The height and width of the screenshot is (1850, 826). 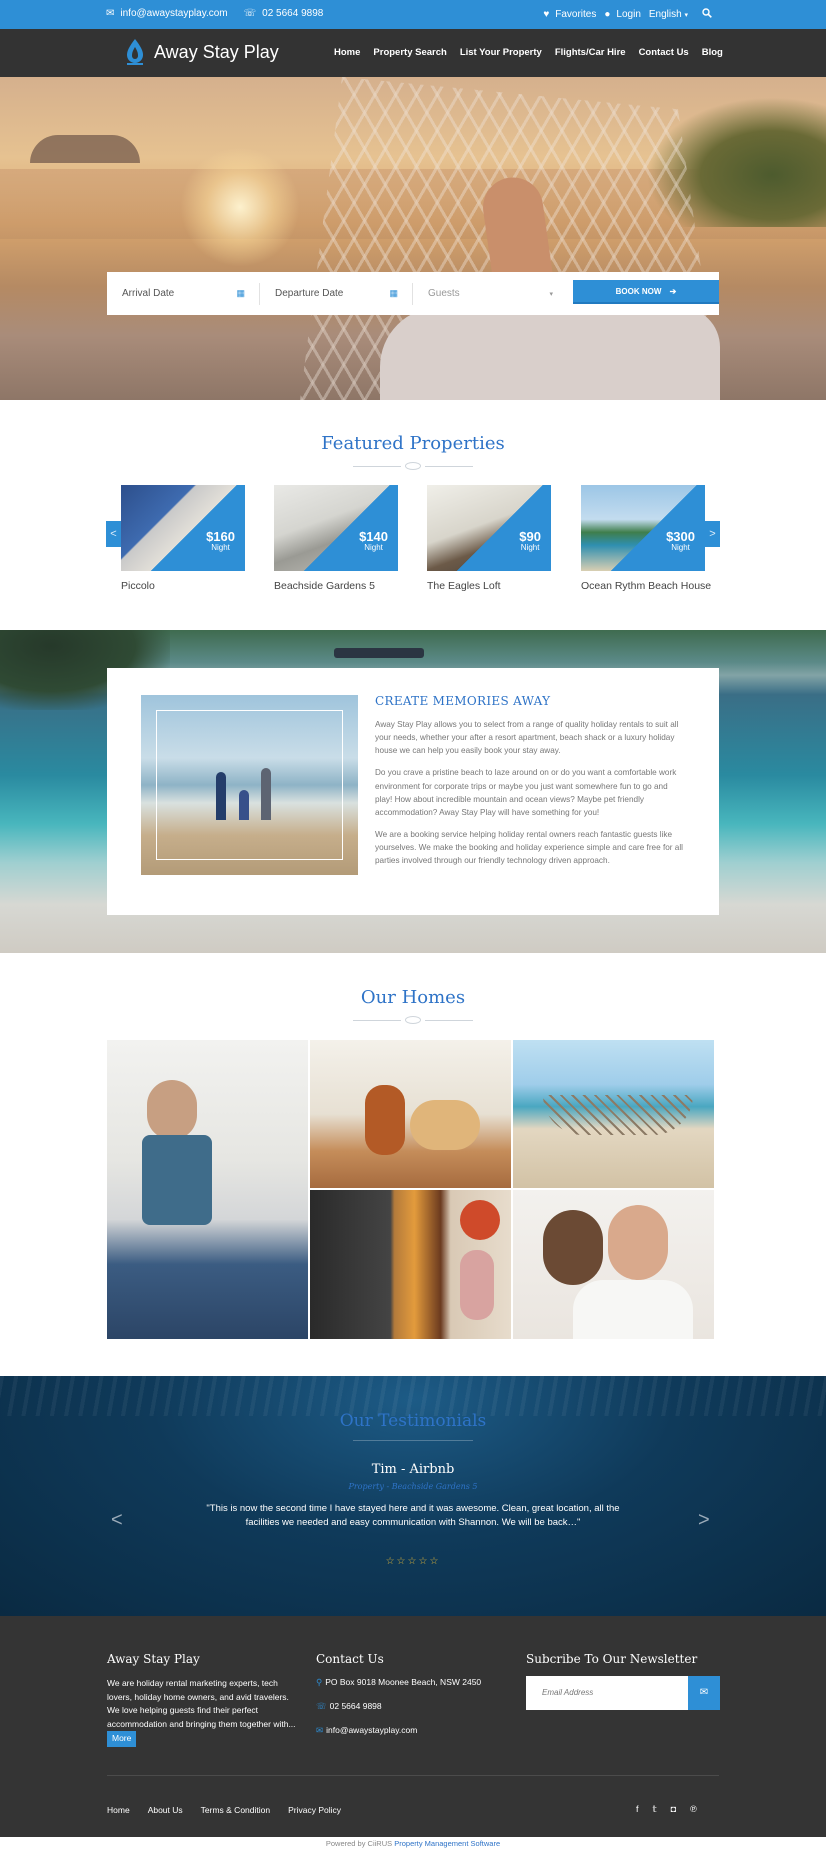 I want to click on price-badge: $90 Night, so click(x=530, y=541).